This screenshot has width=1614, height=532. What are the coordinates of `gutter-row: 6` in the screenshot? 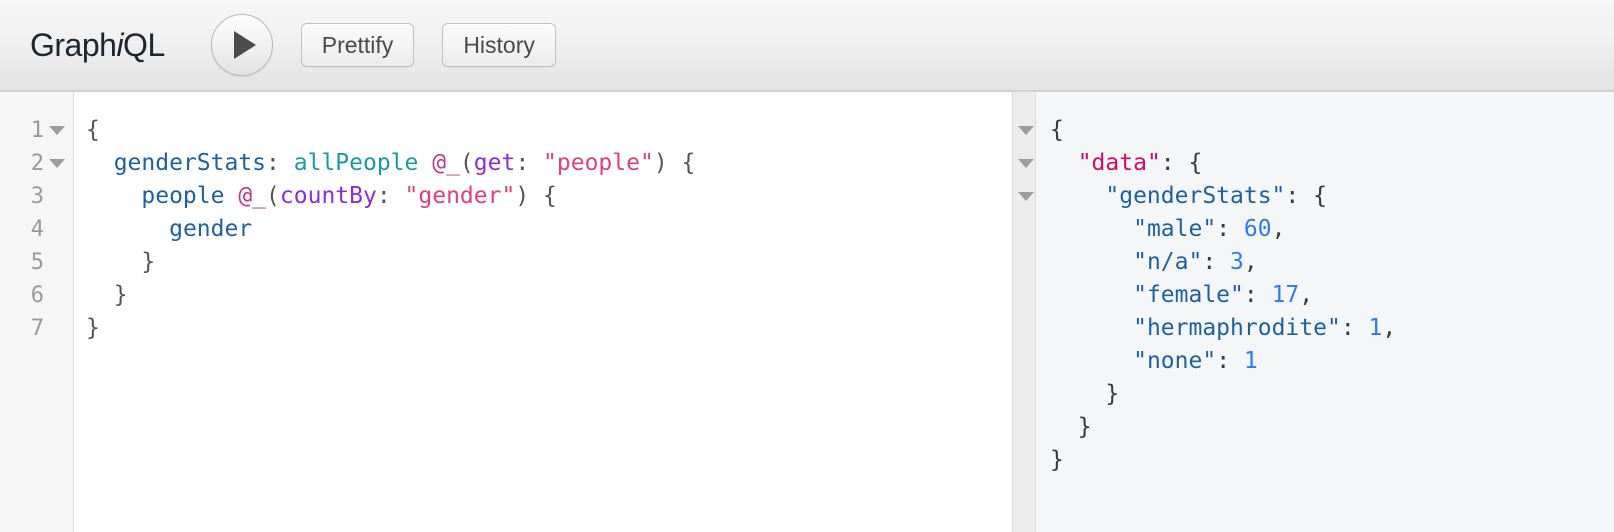 It's located at (36, 295).